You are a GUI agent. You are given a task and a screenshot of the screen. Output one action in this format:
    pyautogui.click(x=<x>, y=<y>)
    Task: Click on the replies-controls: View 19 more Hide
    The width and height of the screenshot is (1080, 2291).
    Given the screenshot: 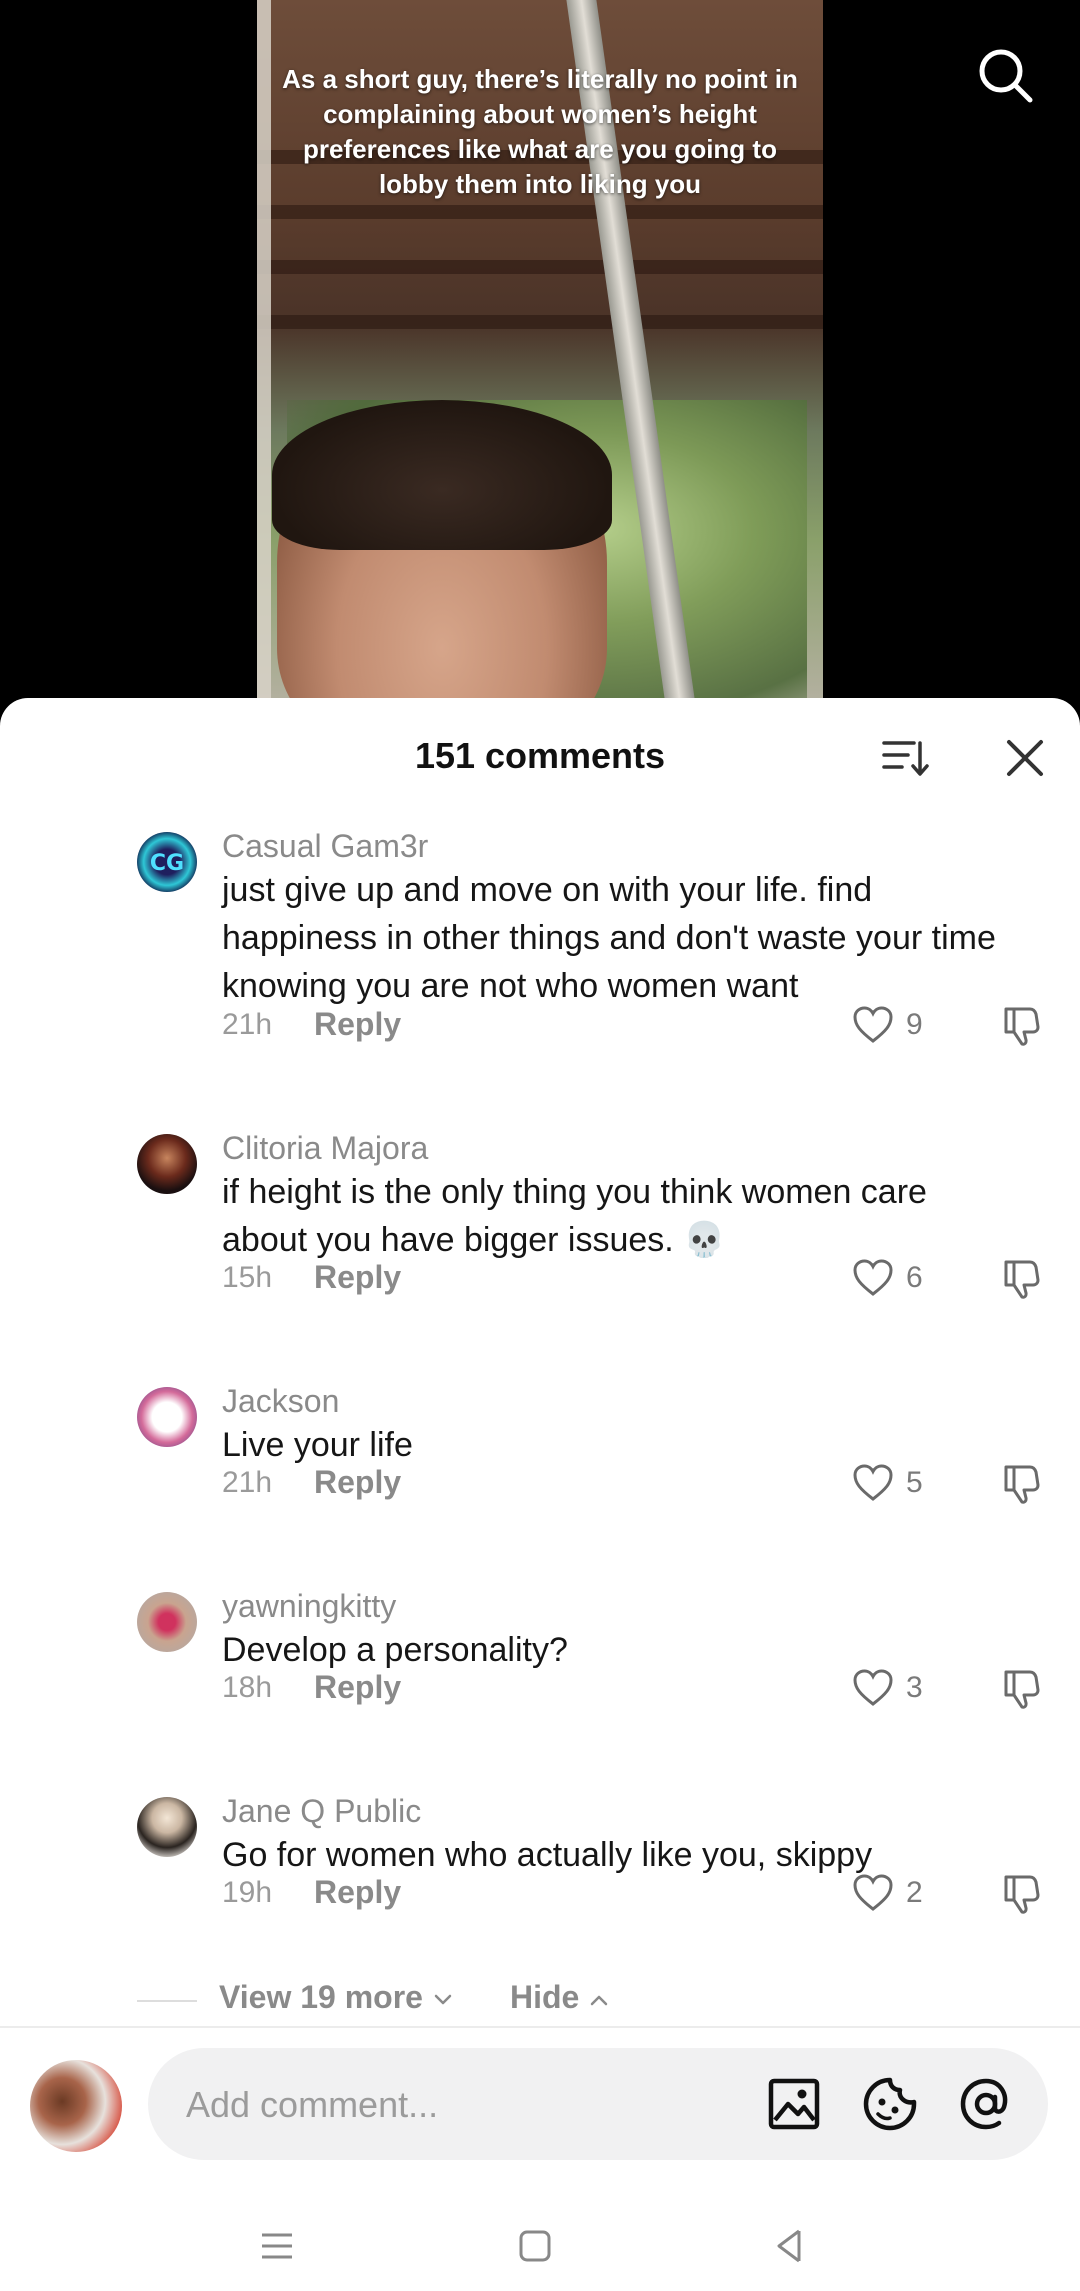 What is the action you would take?
    pyautogui.click(x=540, y=2000)
    